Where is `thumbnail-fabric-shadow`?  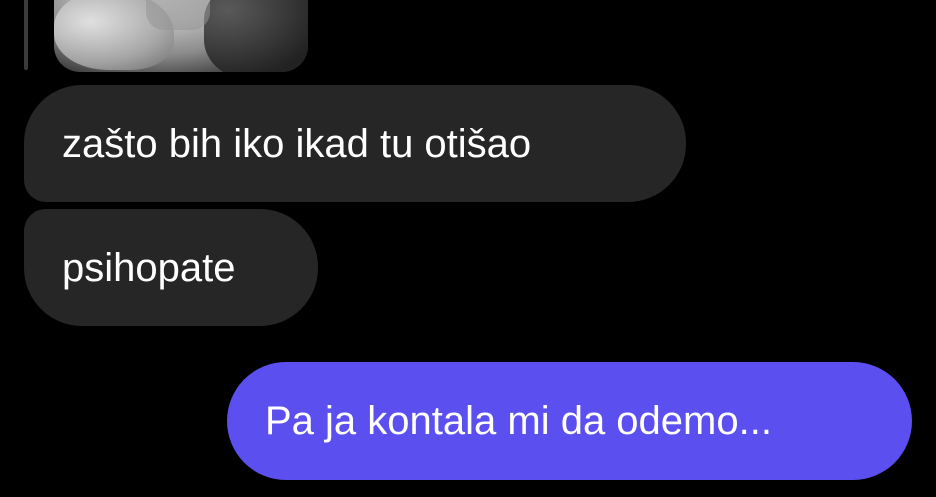 thumbnail-fabric-shadow is located at coordinates (256, 36).